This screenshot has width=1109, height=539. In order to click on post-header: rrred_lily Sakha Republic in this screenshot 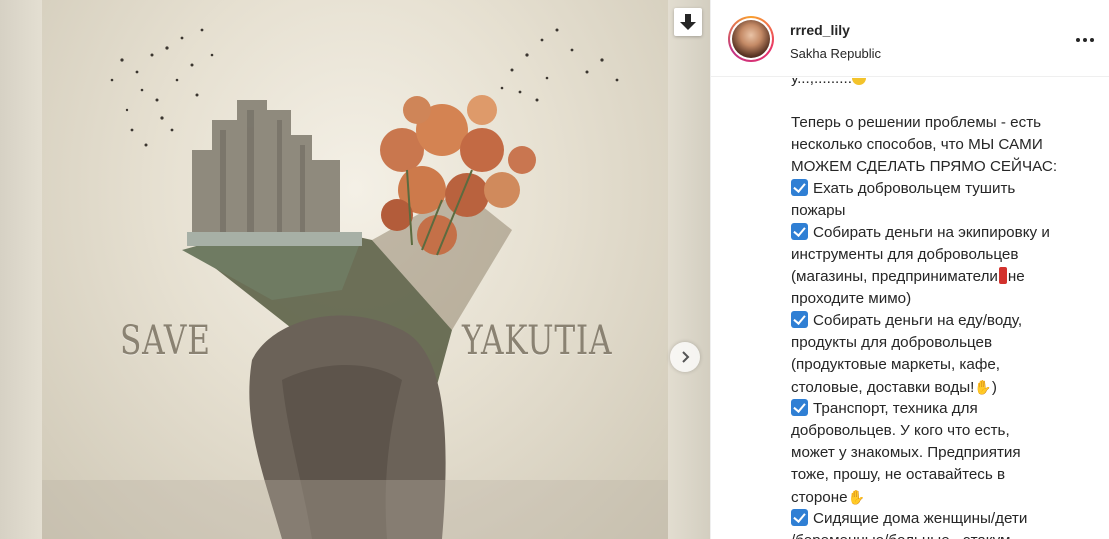, I will do `click(910, 38)`.